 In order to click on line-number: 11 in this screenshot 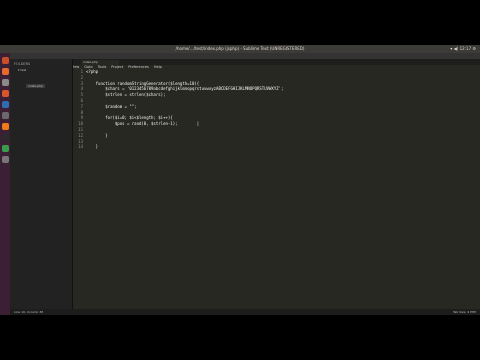, I will do `click(80, 129)`.